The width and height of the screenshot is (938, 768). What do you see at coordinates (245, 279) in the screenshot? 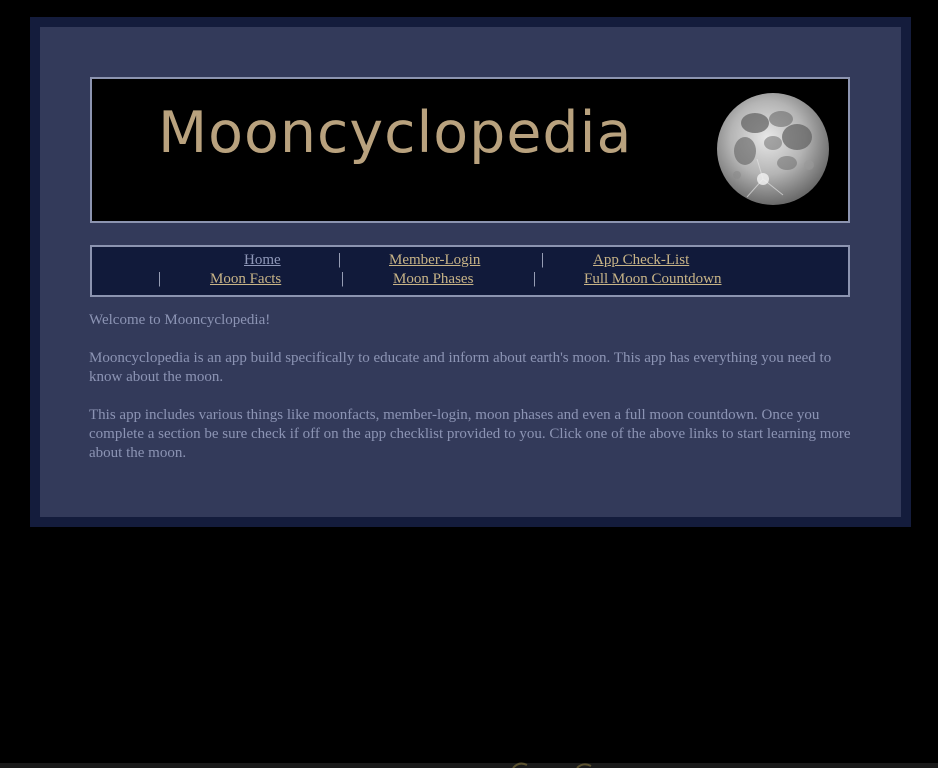
I see `nav-link-moon-facts: Moon Facts` at bounding box center [245, 279].